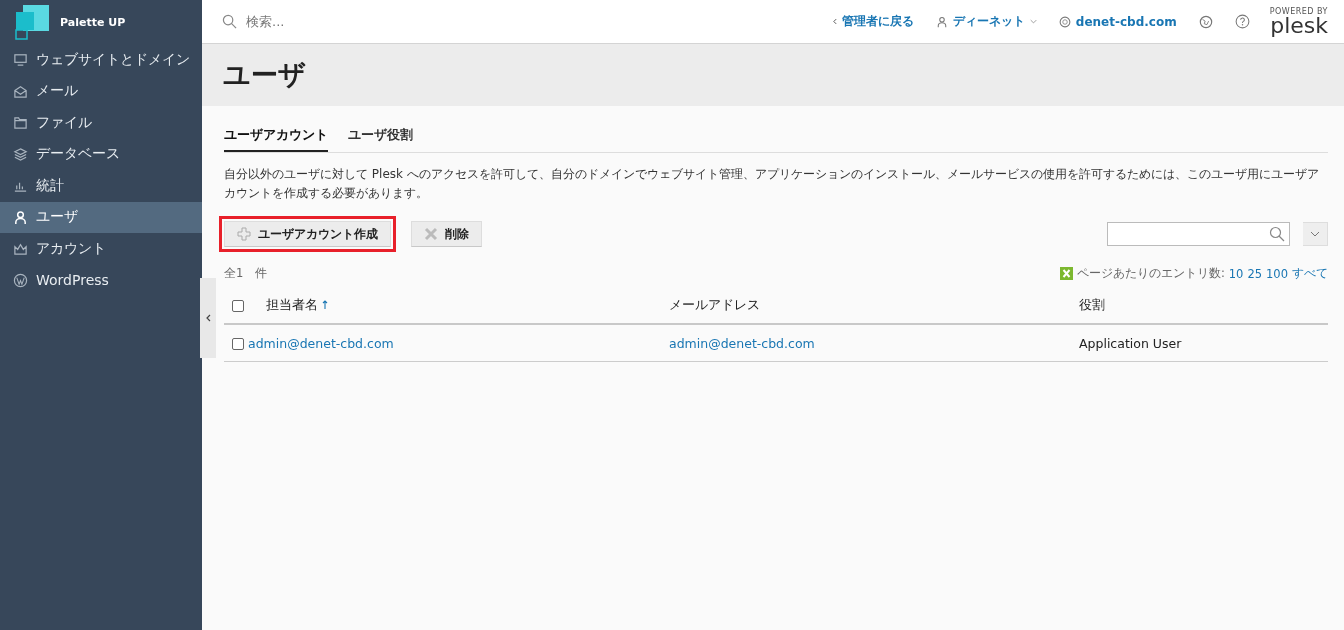  Describe the element at coordinates (1298, 11) in the screenshot. I see `powered-by-label: POWERED BY` at that location.